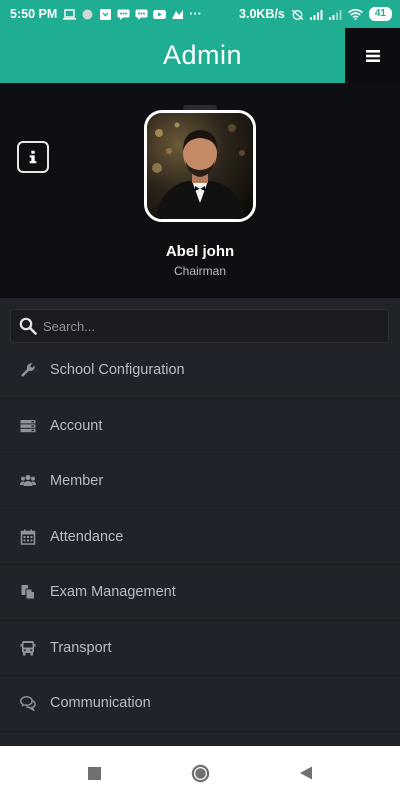 The width and height of the screenshot is (400, 800). What do you see at coordinates (195, 14) in the screenshot?
I see `more-dots: ···` at bounding box center [195, 14].